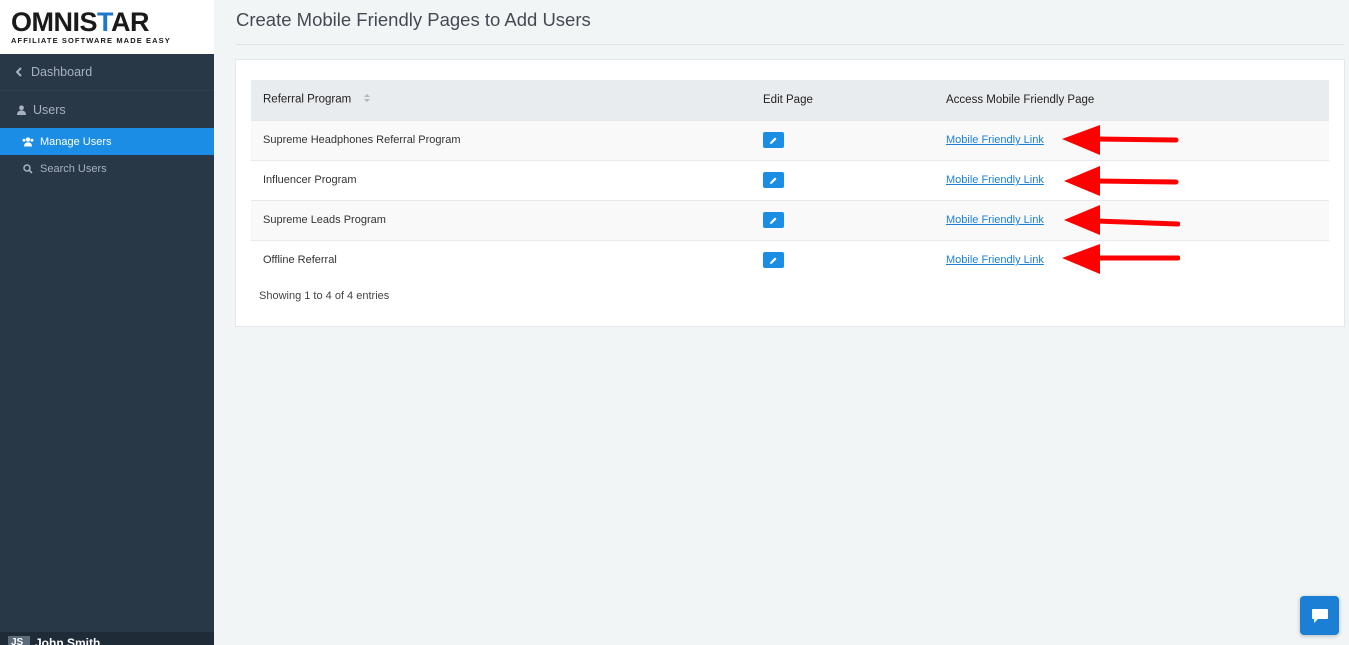  I want to click on logo-tagline: AFFILIATE SOFTWARE MADE EASY, so click(91, 40).